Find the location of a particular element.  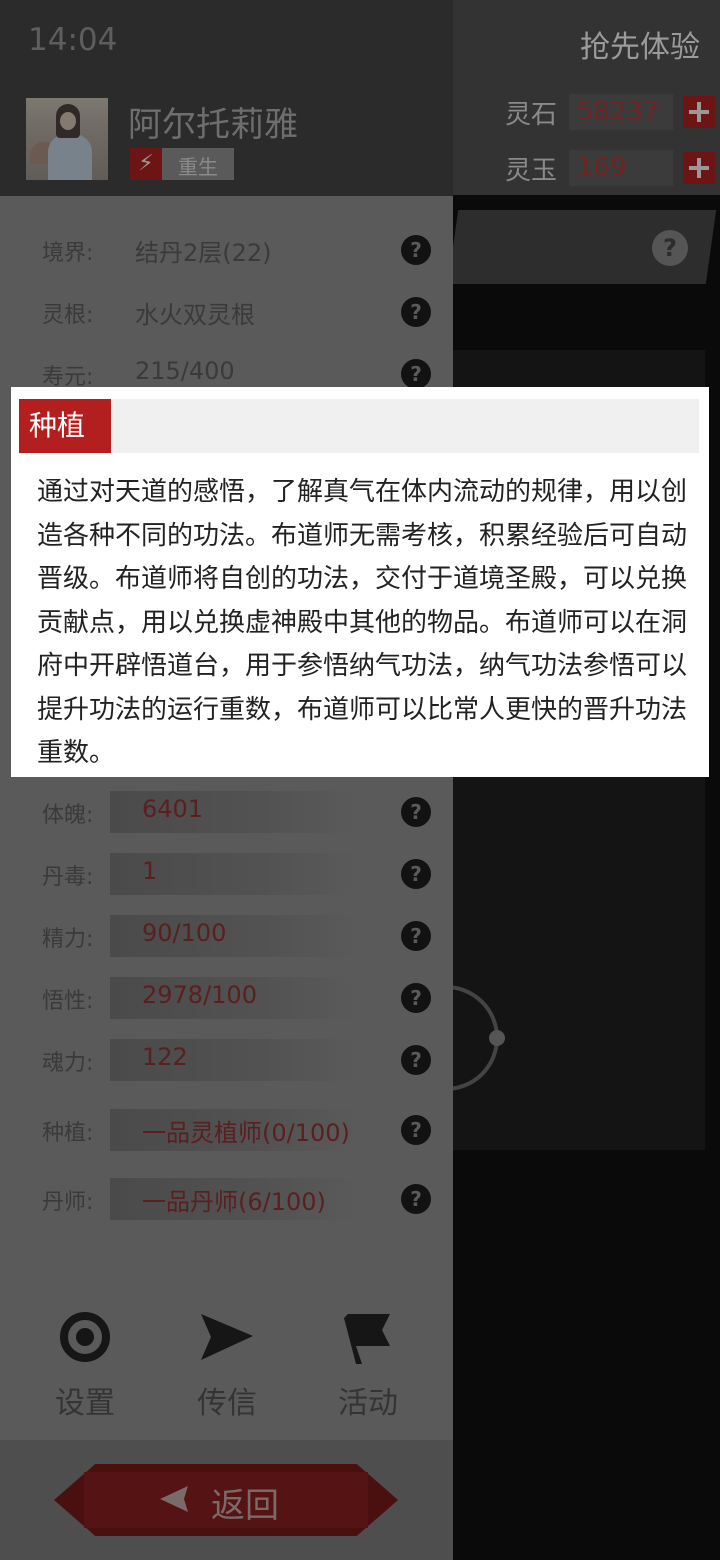

popup-title: 种植 is located at coordinates (65, 426).